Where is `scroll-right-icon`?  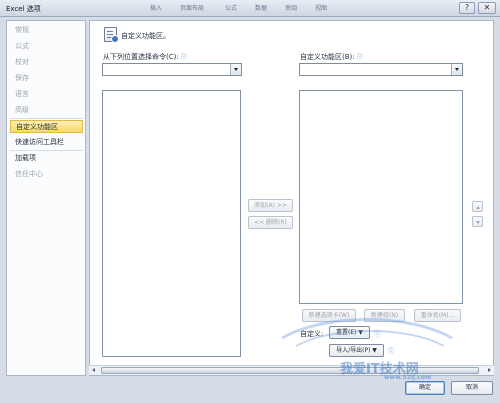
scroll-right-icon is located at coordinates (489, 370).